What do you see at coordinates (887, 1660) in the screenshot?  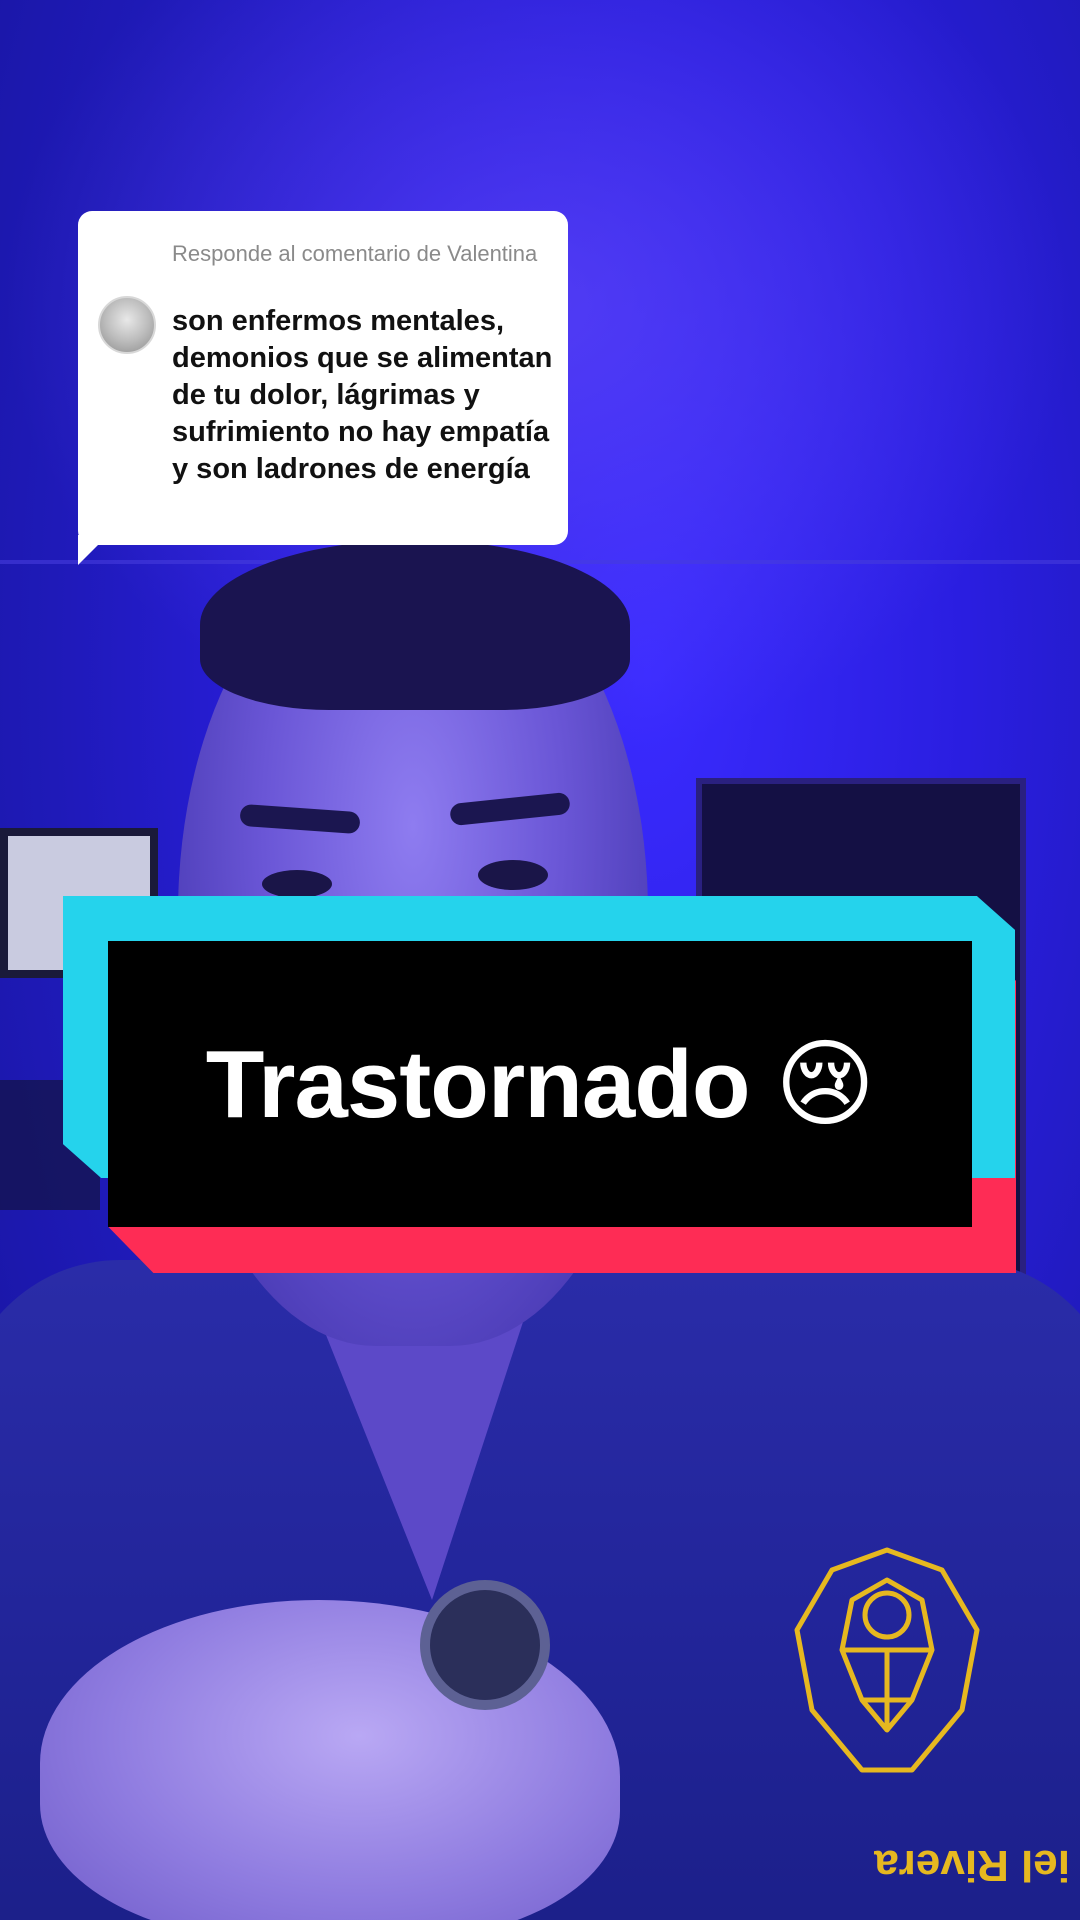 I see `lion-logo-icon` at bounding box center [887, 1660].